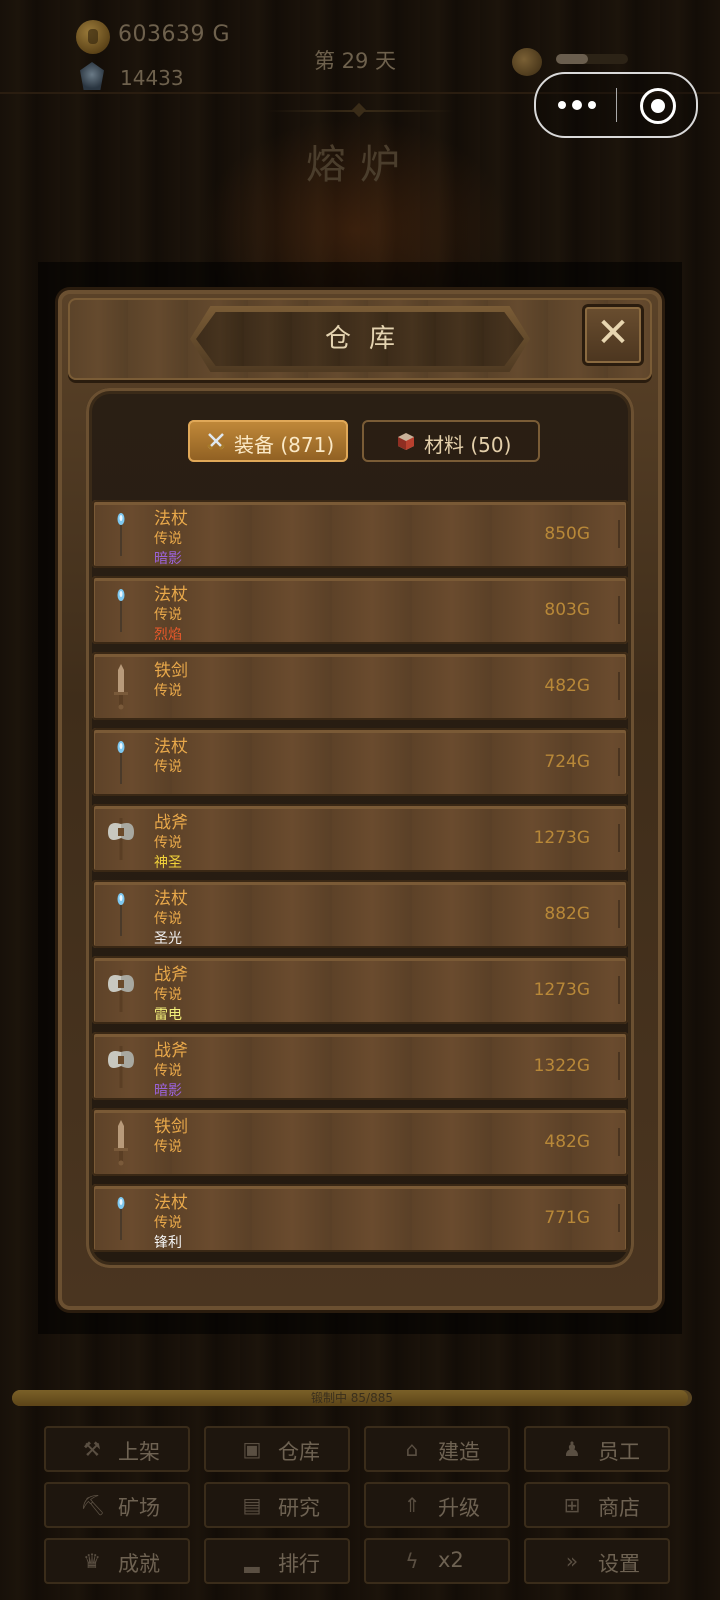 The height and width of the screenshot is (1600, 720). What do you see at coordinates (168, 1015) in the screenshot?
I see `item-affix: 雷电` at bounding box center [168, 1015].